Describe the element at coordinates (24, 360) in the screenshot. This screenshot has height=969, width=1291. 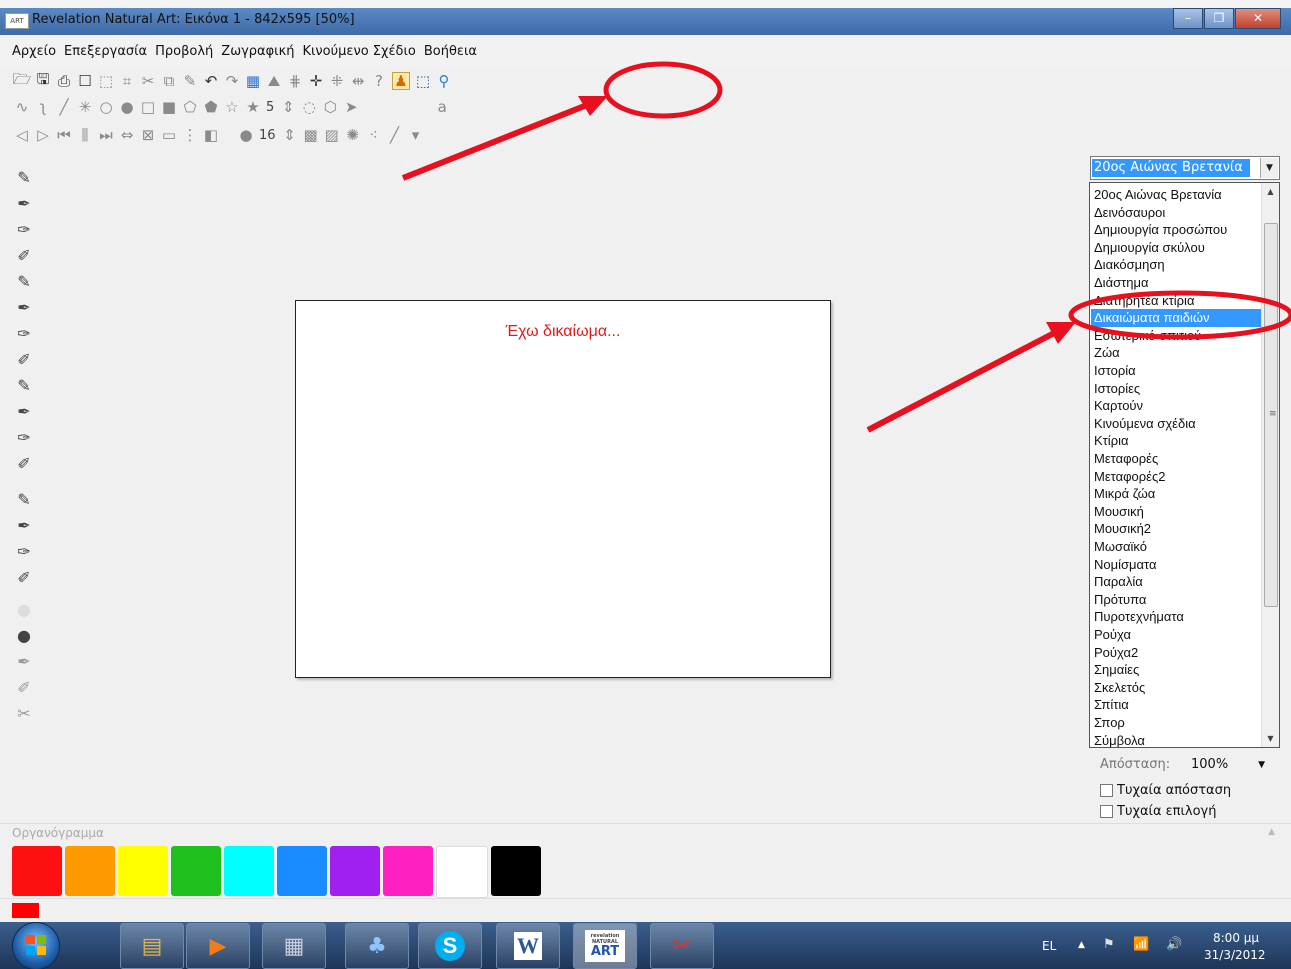
I see `chalk-icon: ✐` at that location.